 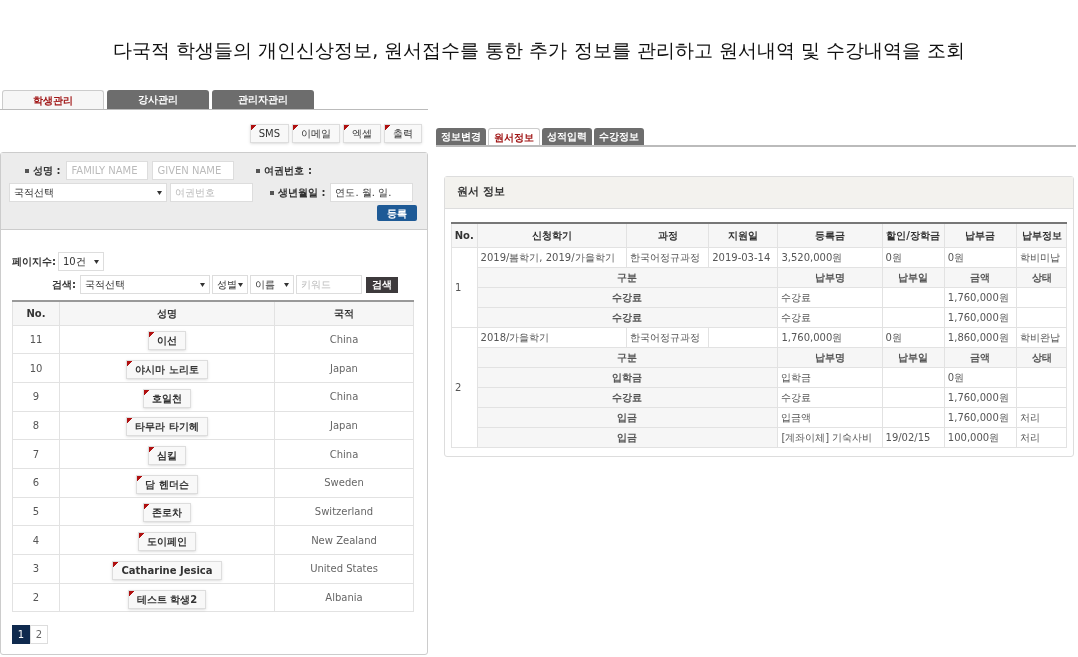 I want to click on action-button: 출력, so click(x=403, y=133).